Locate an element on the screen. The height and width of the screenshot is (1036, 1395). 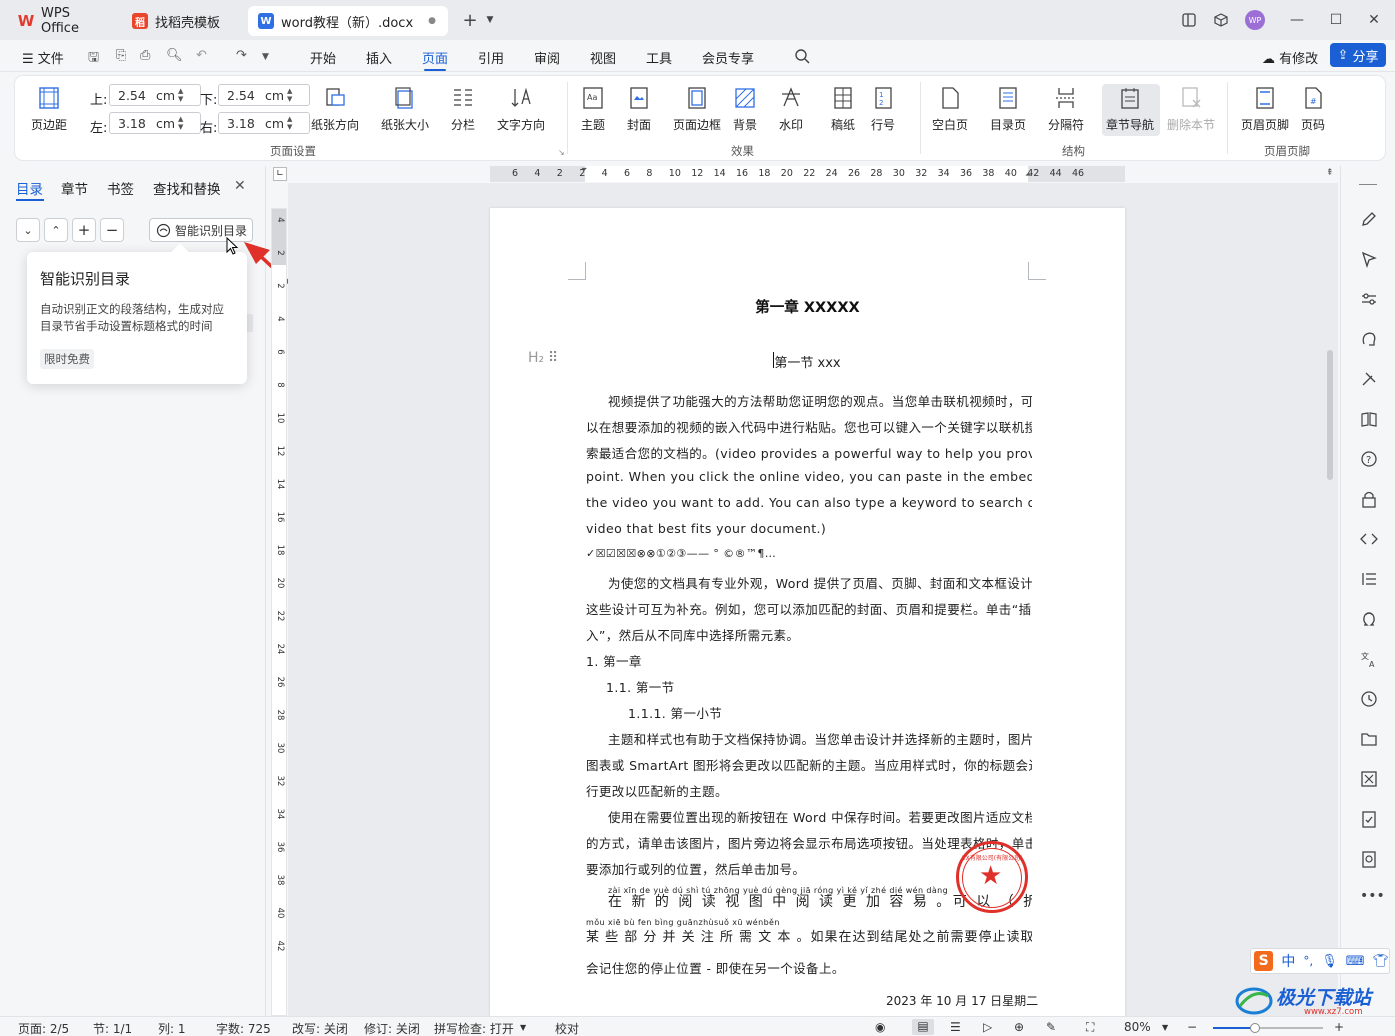
undo-icon: ↶ is located at coordinates (201, 55).